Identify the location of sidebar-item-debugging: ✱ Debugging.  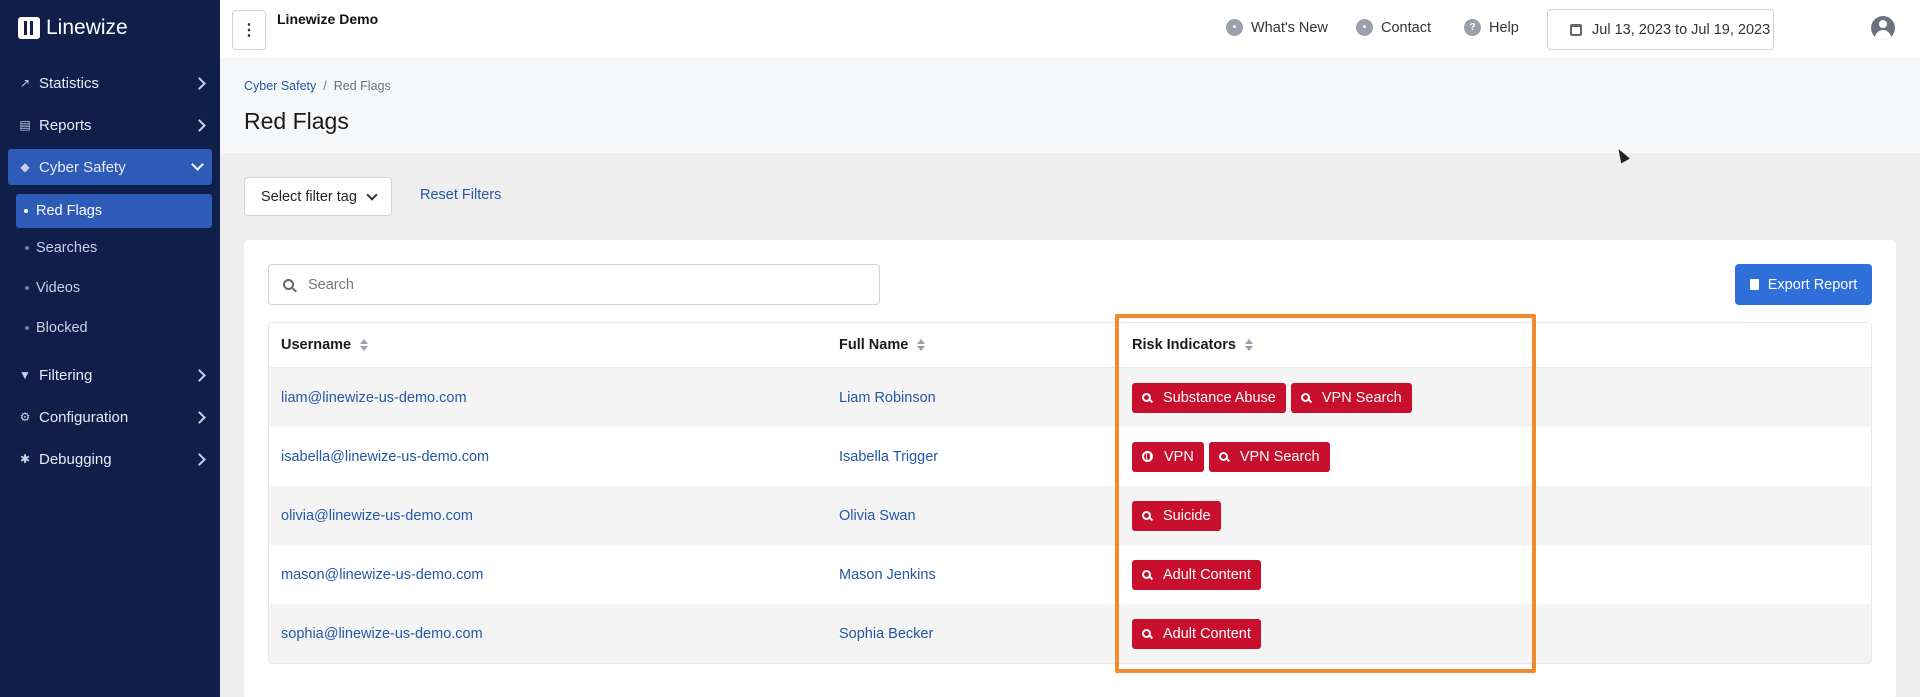
(110, 459).